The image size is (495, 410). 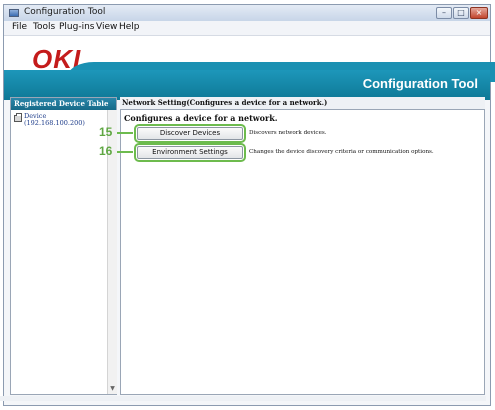 I want to click on close-button: ×, so click(x=479, y=13).